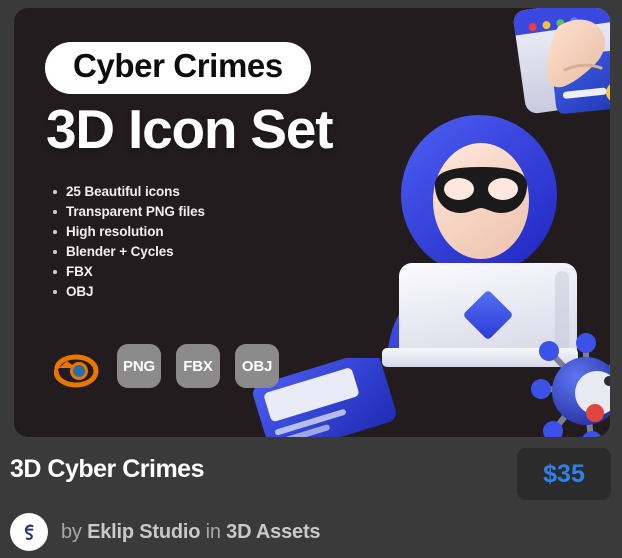  Describe the element at coordinates (166, 366) in the screenshot. I see `format-row: PNG FBX OBJ` at that location.